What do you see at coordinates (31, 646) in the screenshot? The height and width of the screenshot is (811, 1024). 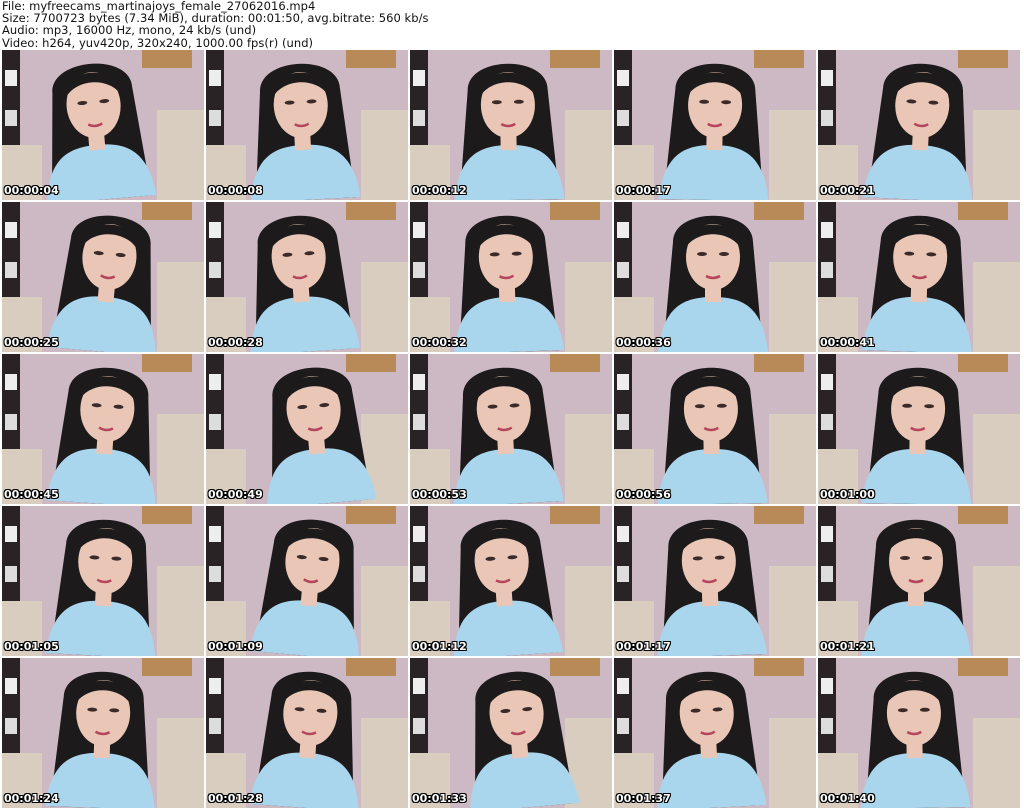 I see `thumbnail-timestamp: 00:01:05` at bounding box center [31, 646].